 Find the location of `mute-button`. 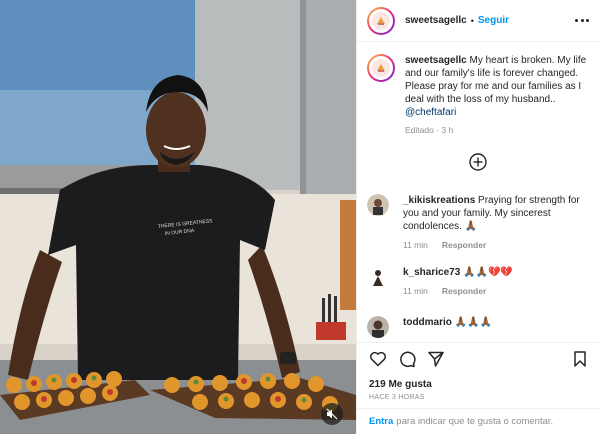

mute-button is located at coordinates (332, 414).